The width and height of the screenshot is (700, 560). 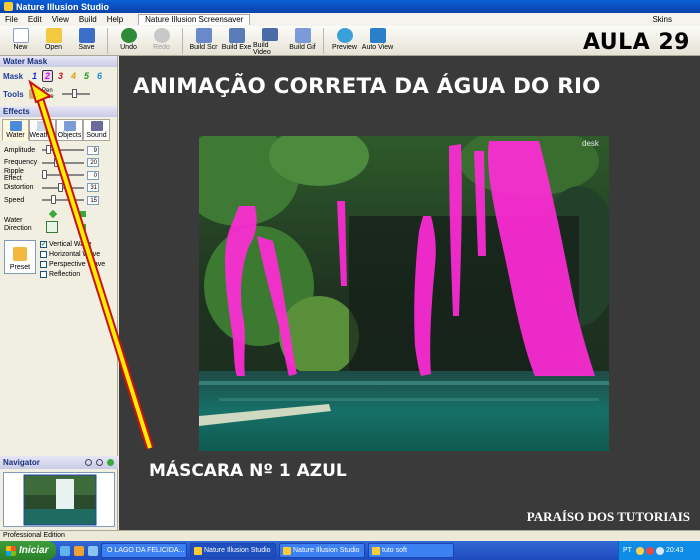 What do you see at coordinates (72, 255) in the screenshot?
I see `horizontal-wave-option: Horizontal Wave` at bounding box center [72, 255].